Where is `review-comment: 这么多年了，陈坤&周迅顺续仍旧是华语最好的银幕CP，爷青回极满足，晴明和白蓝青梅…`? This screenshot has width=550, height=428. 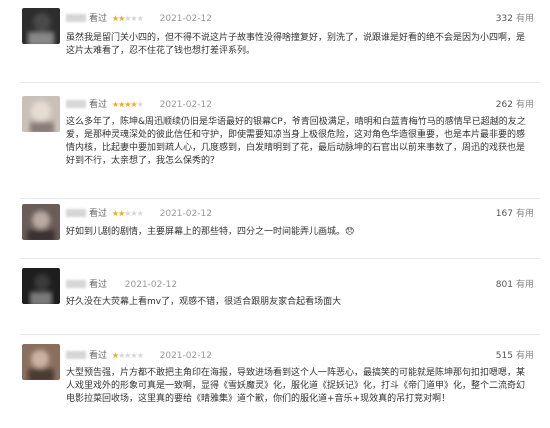 review-comment: 这么多年了，陈坤&周迅顺续仍旧是华语最好的银幕CP，爷青回极满足，晴明和白蓝青梅… is located at coordinates (296, 141).